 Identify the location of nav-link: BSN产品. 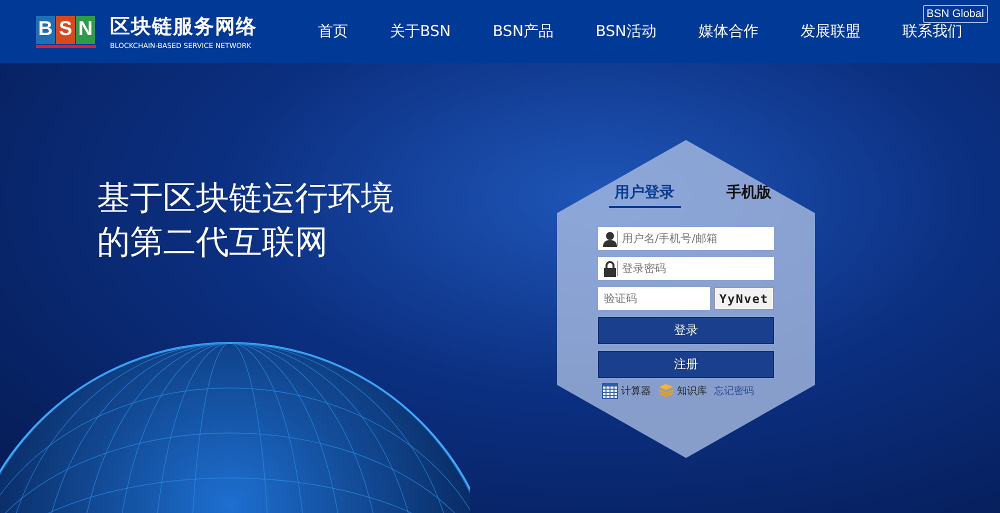
(523, 31).